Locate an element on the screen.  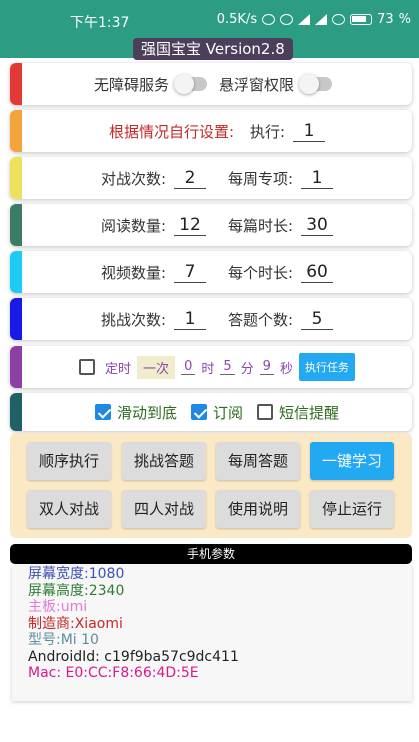
timer-second-input: 9 is located at coordinates (266, 367).